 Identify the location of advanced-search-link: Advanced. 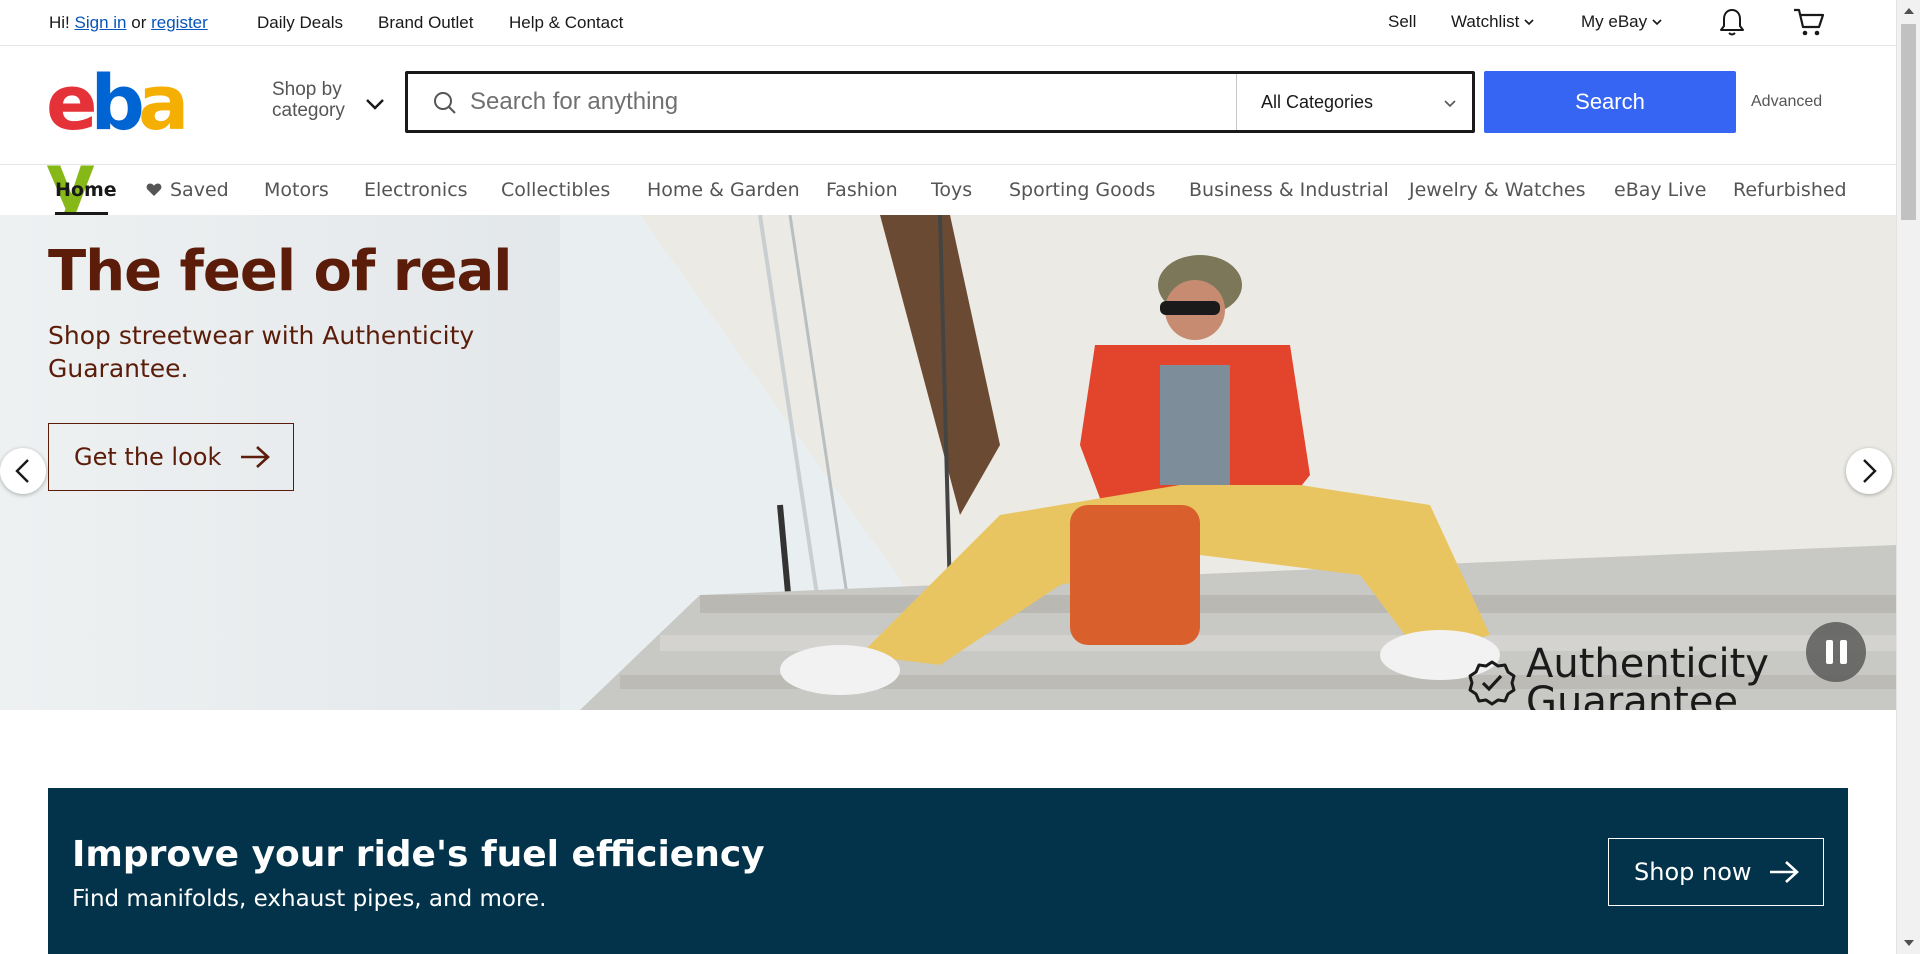
(1786, 102).